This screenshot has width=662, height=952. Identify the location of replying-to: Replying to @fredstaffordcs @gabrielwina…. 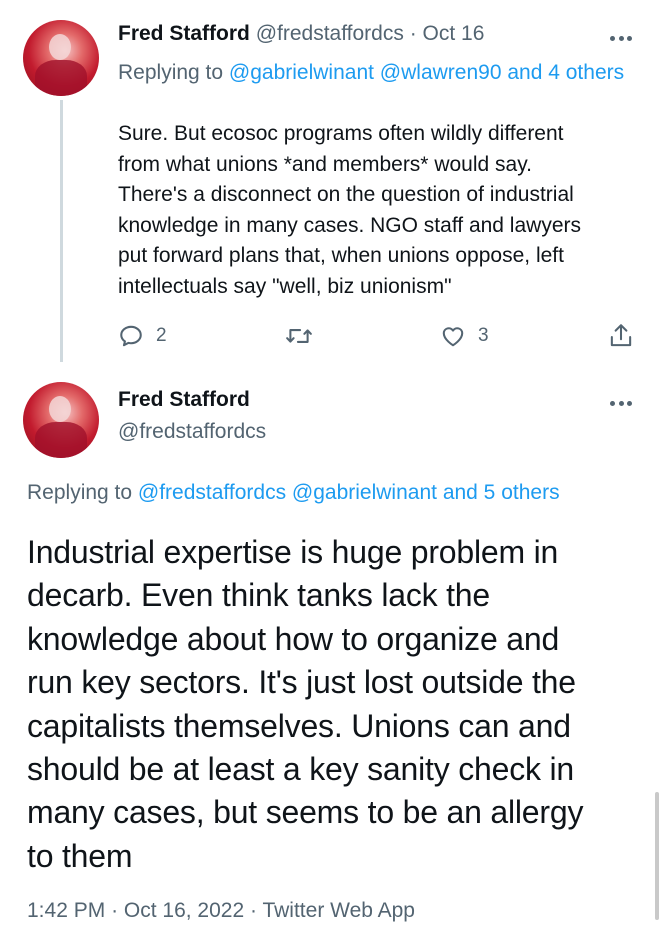
(293, 493).